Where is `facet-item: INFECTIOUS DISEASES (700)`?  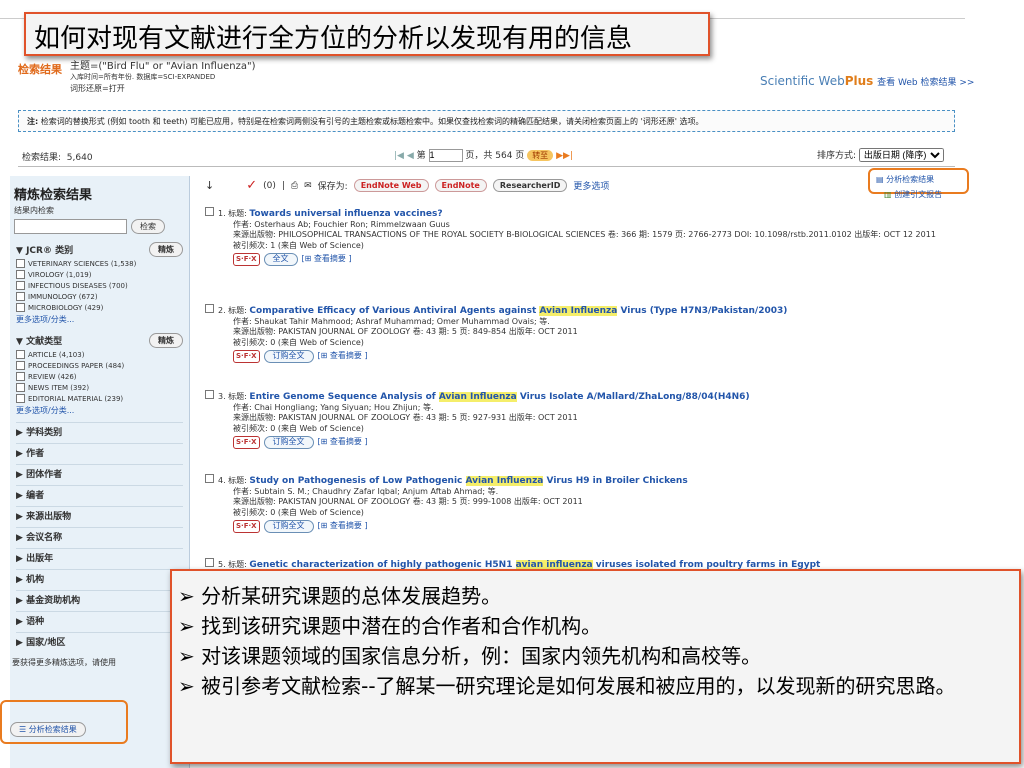 facet-item: INFECTIOUS DISEASES (700) is located at coordinates (99, 285).